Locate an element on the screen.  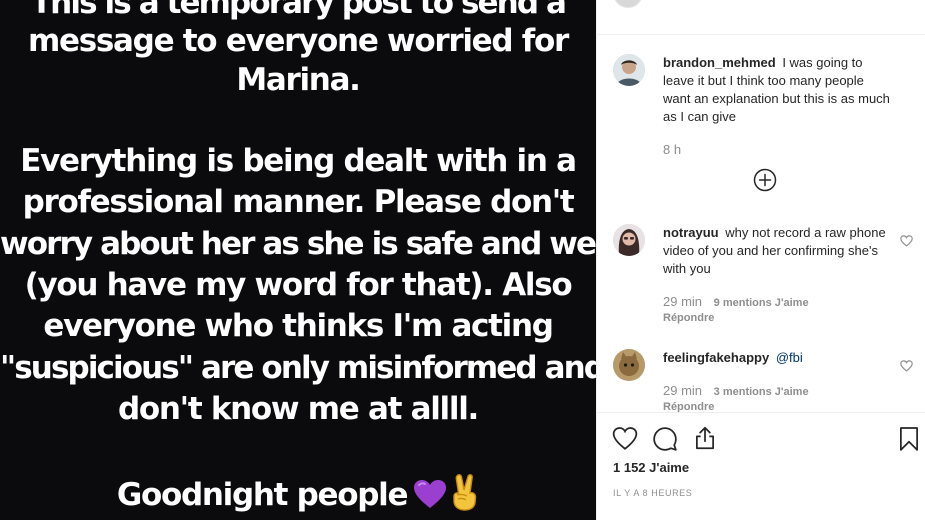
bookmark-icon is located at coordinates (909, 439).